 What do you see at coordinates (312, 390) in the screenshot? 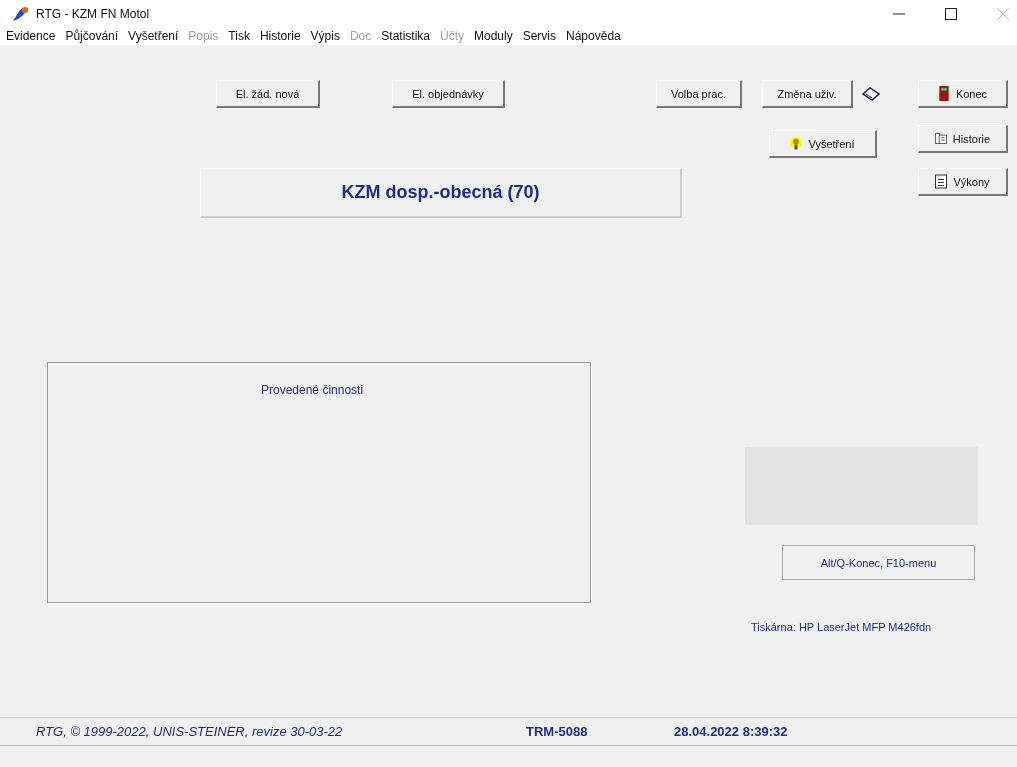
I see `activities-title: Provedené činnosti` at bounding box center [312, 390].